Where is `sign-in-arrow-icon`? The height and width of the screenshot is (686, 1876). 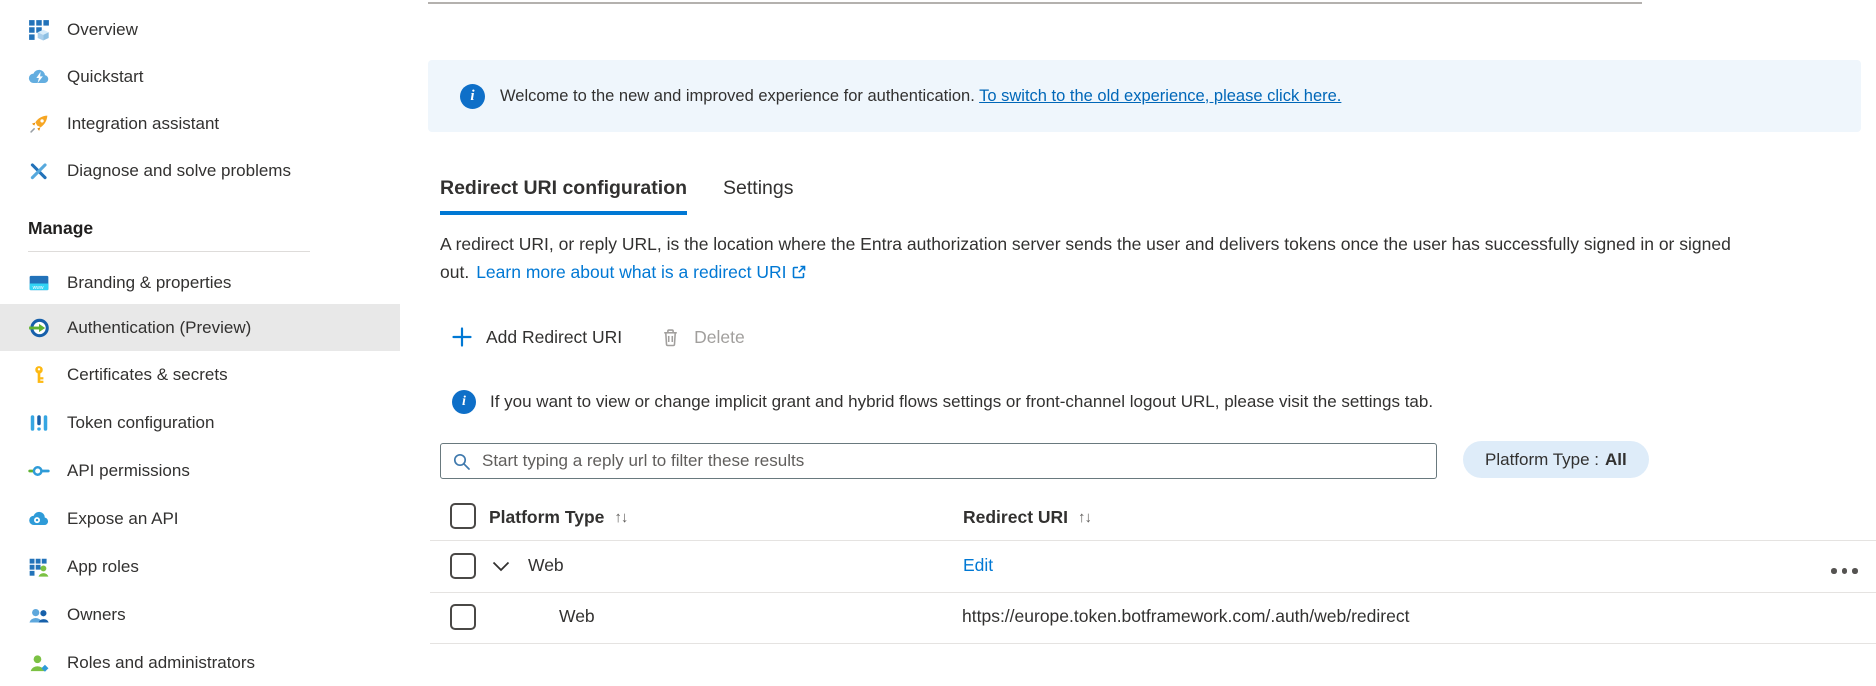
sign-in-arrow-icon is located at coordinates (39, 328).